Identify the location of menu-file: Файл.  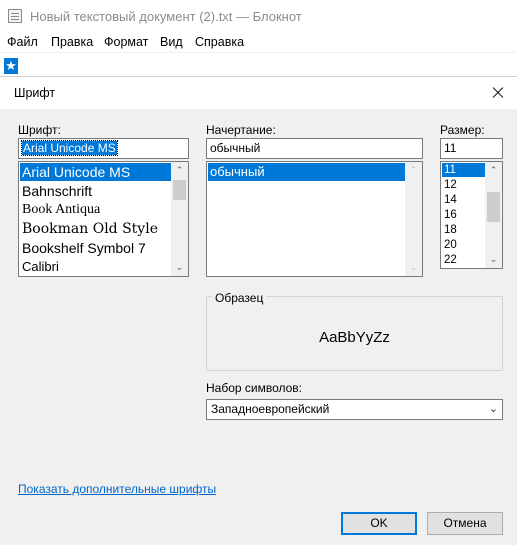
(22, 42).